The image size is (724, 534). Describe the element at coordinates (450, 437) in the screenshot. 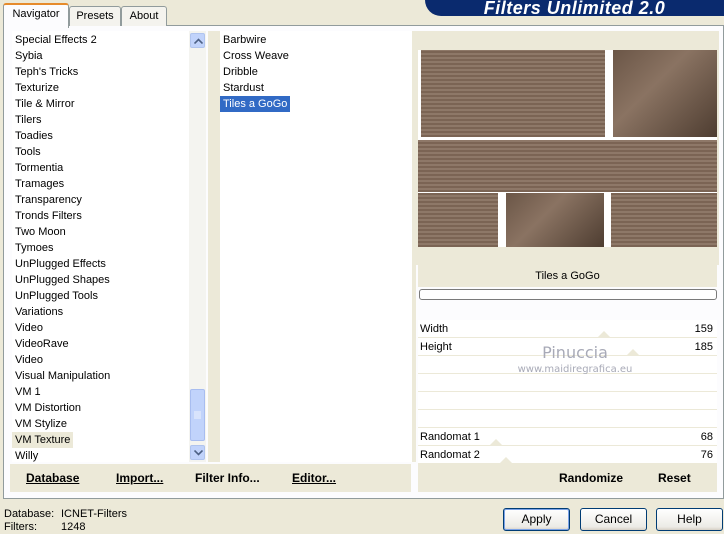

I see `param-label: Randomat 1` at that location.